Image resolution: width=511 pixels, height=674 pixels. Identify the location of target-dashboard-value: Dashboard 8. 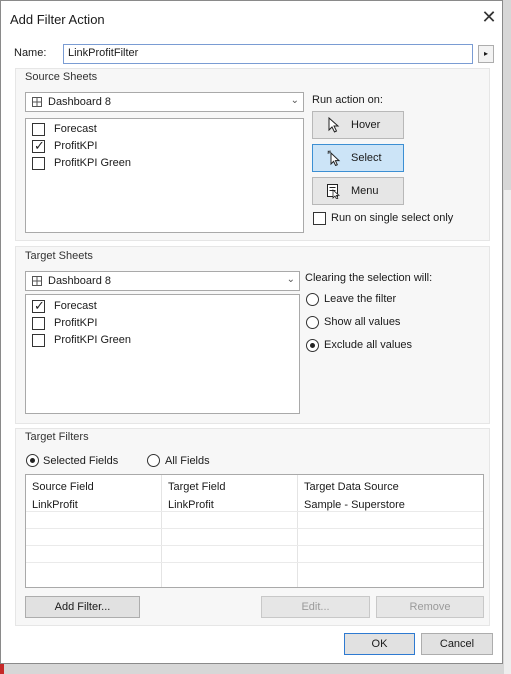
(79, 281).